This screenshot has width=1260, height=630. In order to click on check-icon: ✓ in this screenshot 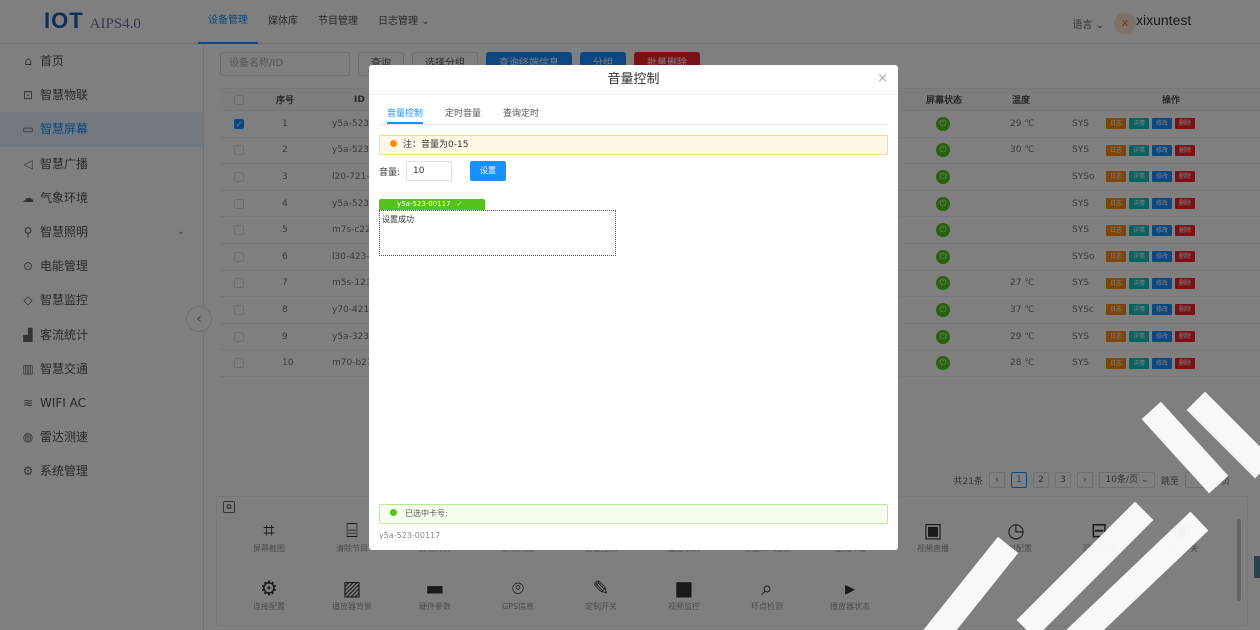, I will do `click(459, 204)`.